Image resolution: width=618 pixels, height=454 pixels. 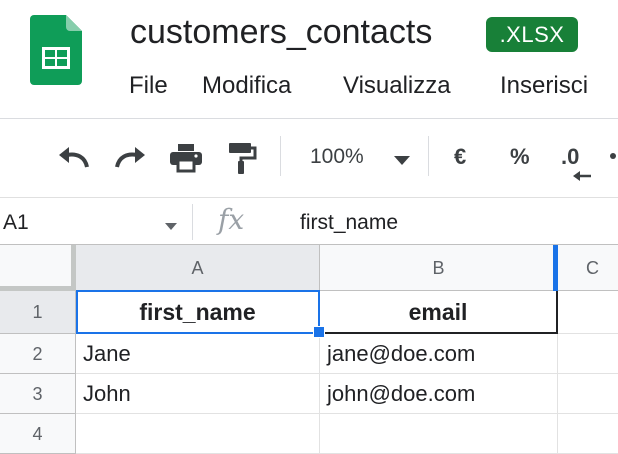 What do you see at coordinates (148, 86) in the screenshot?
I see `menu-file: File` at bounding box center [148, 86].